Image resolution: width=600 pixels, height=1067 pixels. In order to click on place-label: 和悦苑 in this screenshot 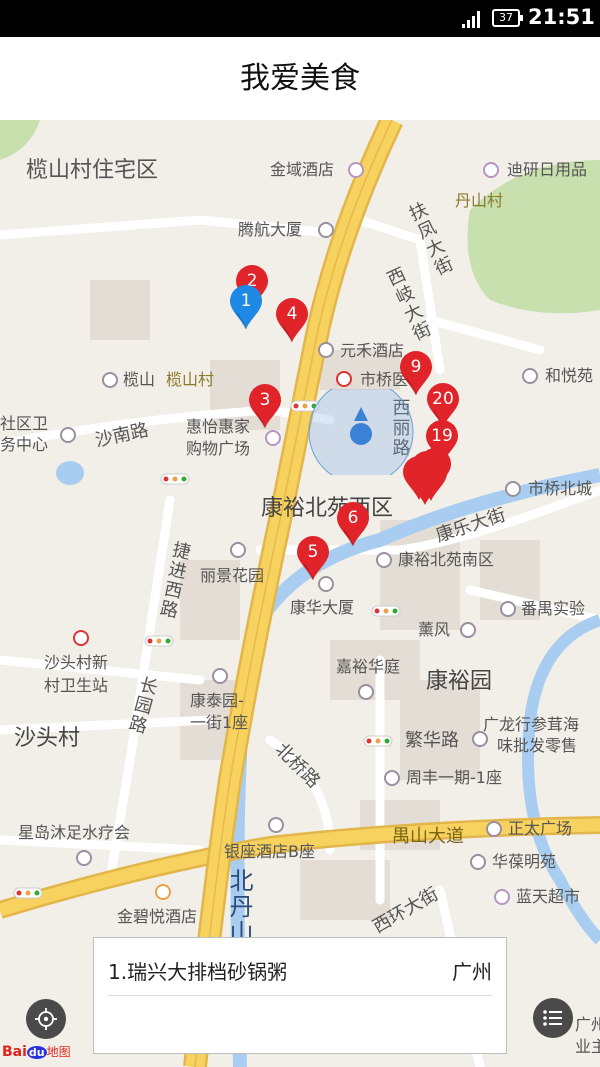, I will do `click(569, 375)`.